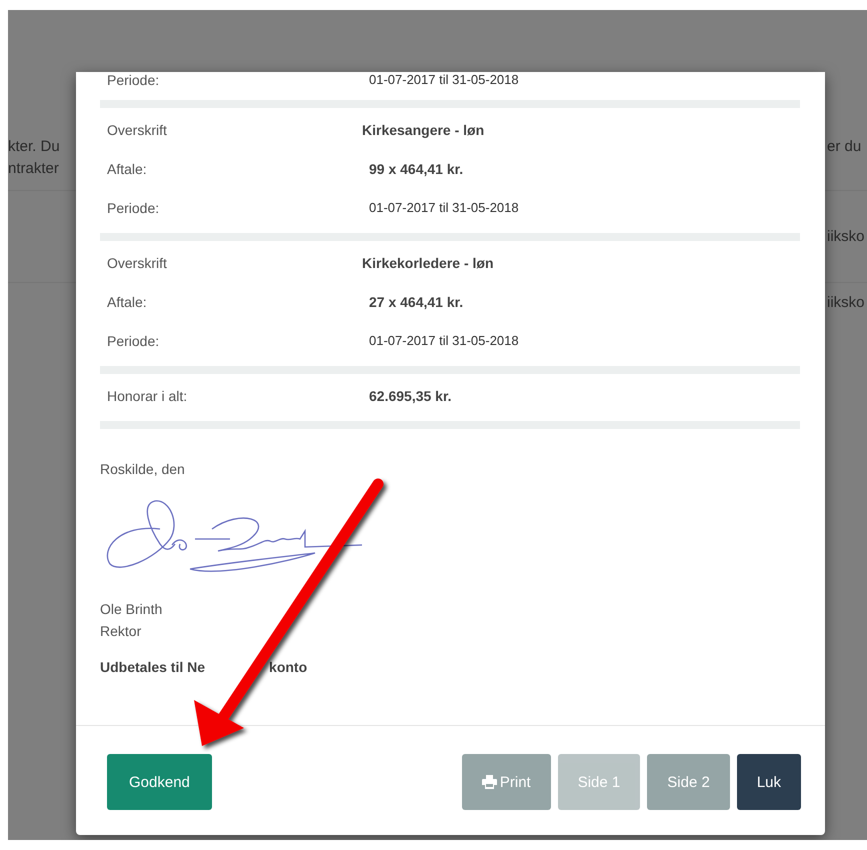 The width and height of the screenshot is (867, 850). Describe the element at coordinates (147, 396) in the screenshot. I see `field-label: Honorar i alt:` at that location.